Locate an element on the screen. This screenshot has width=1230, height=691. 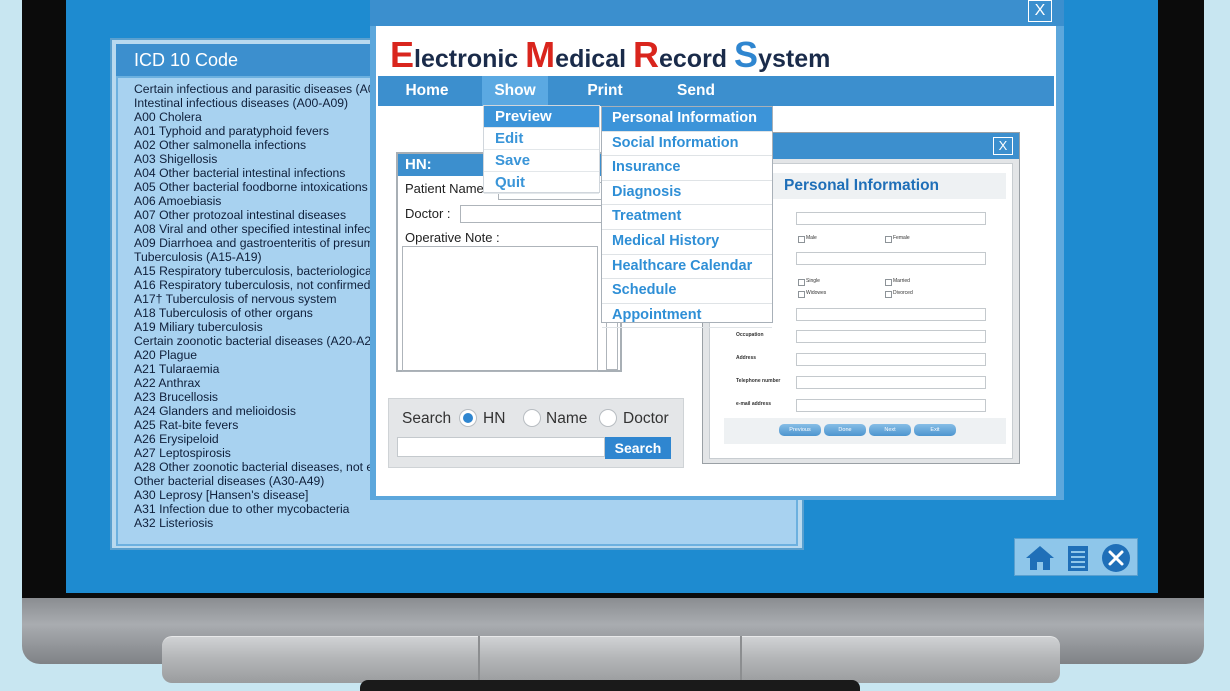
icd-list-item: A30 Leprosy [Hansen's disease] is located at coordinates (260, 495).